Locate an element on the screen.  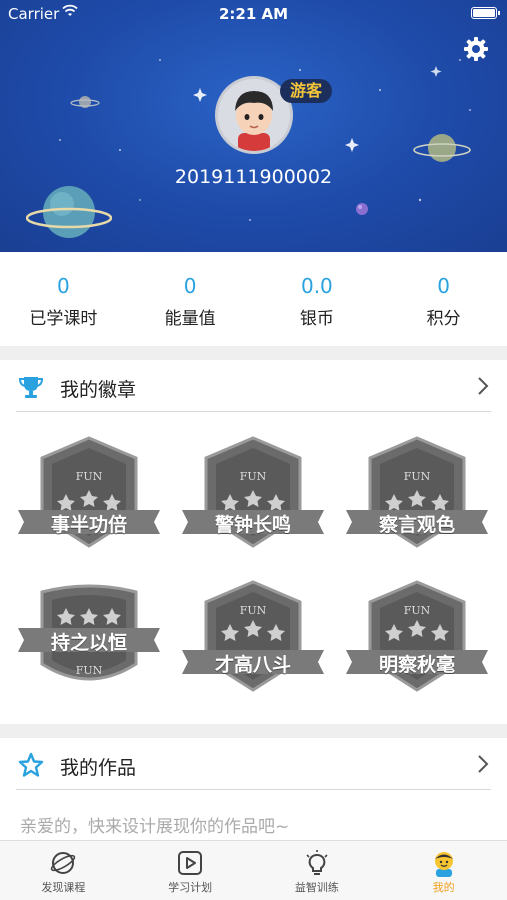
tab-label: 发现课程 is located at coordinates (63, 887).